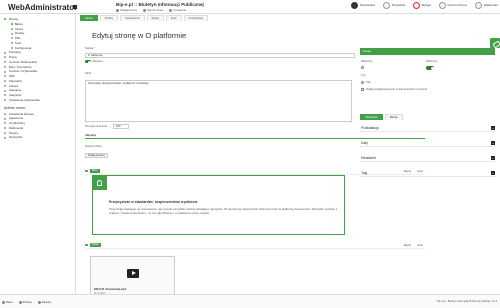 This screenshot has width=500, height=308. I want to click on tab-configuration: Konfiguracja, so click(196, 18).